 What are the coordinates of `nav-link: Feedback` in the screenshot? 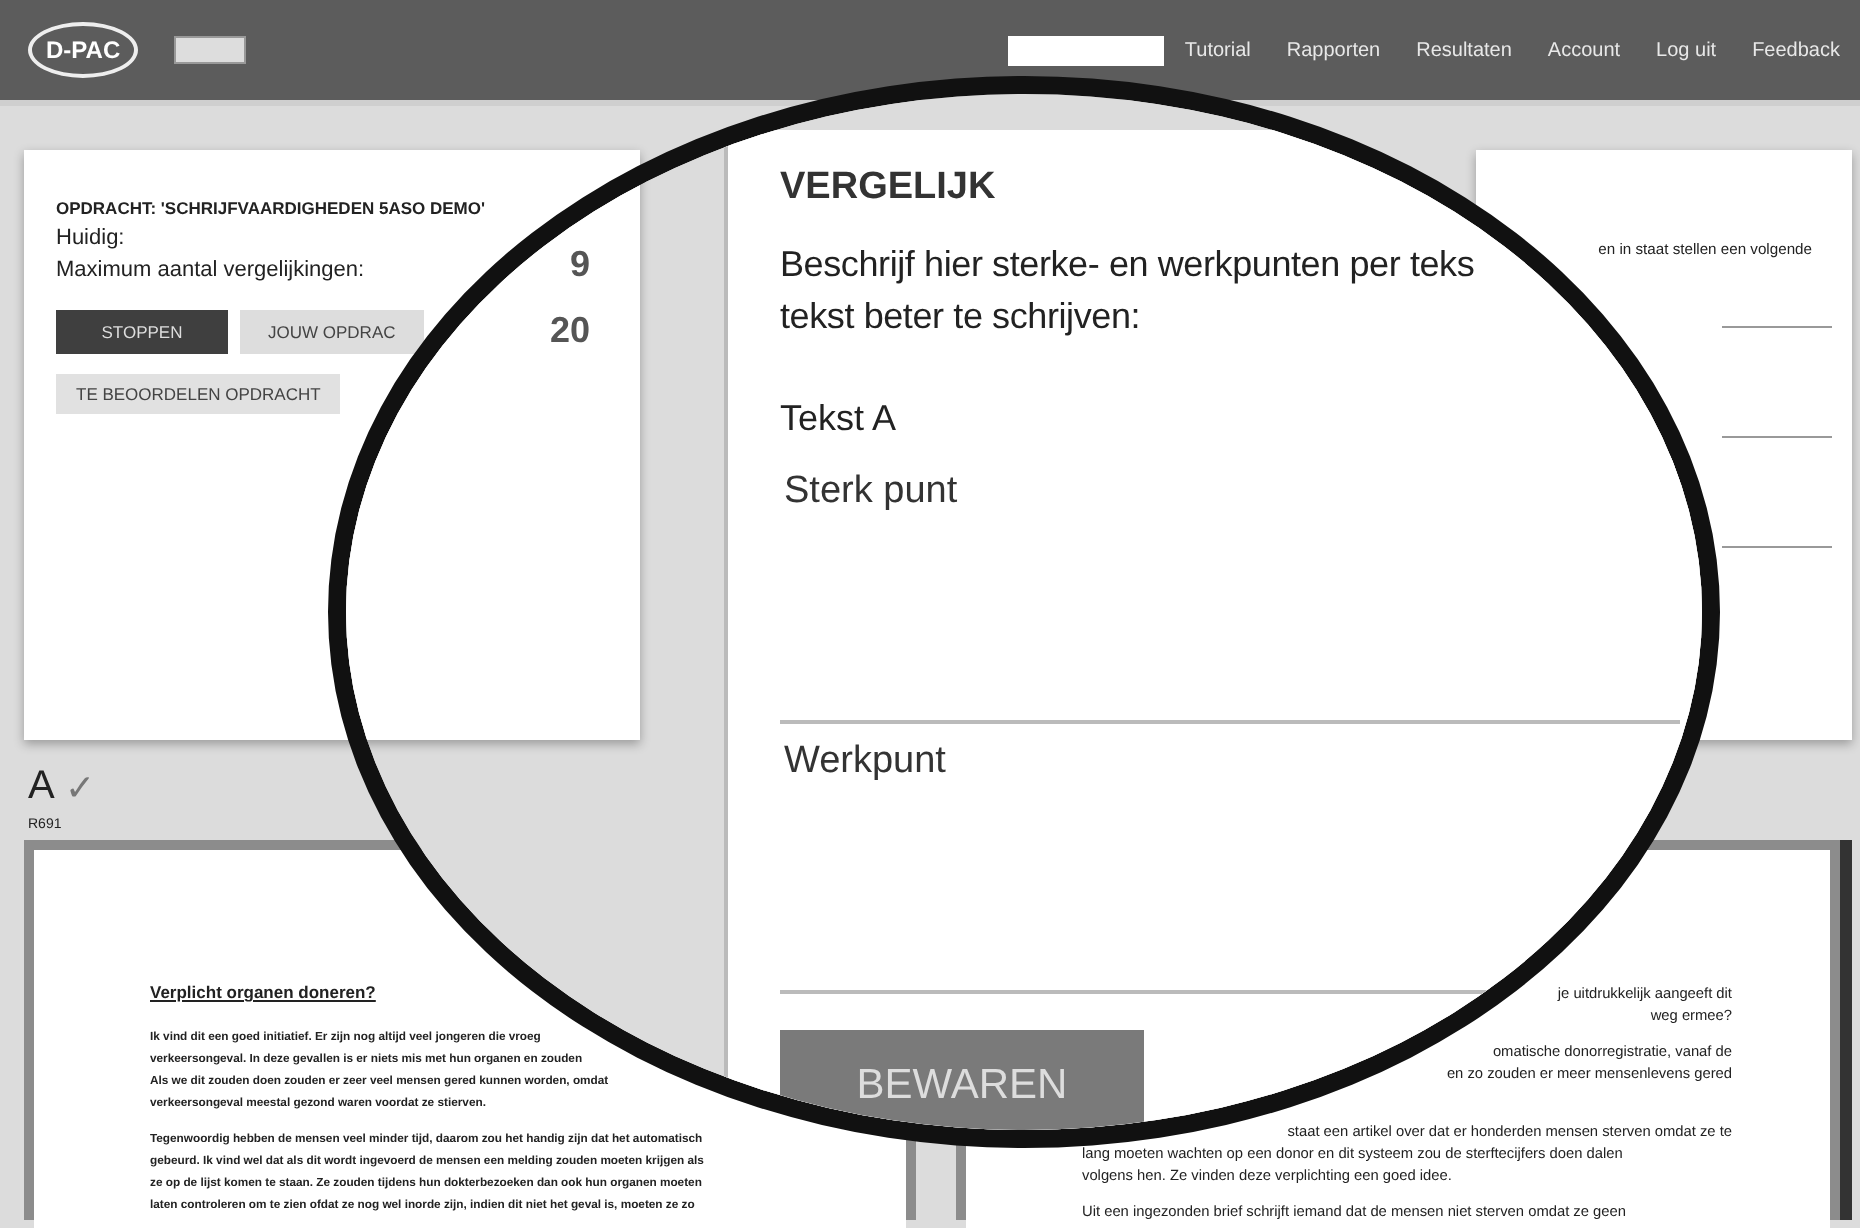 It's located at (1796, 50).